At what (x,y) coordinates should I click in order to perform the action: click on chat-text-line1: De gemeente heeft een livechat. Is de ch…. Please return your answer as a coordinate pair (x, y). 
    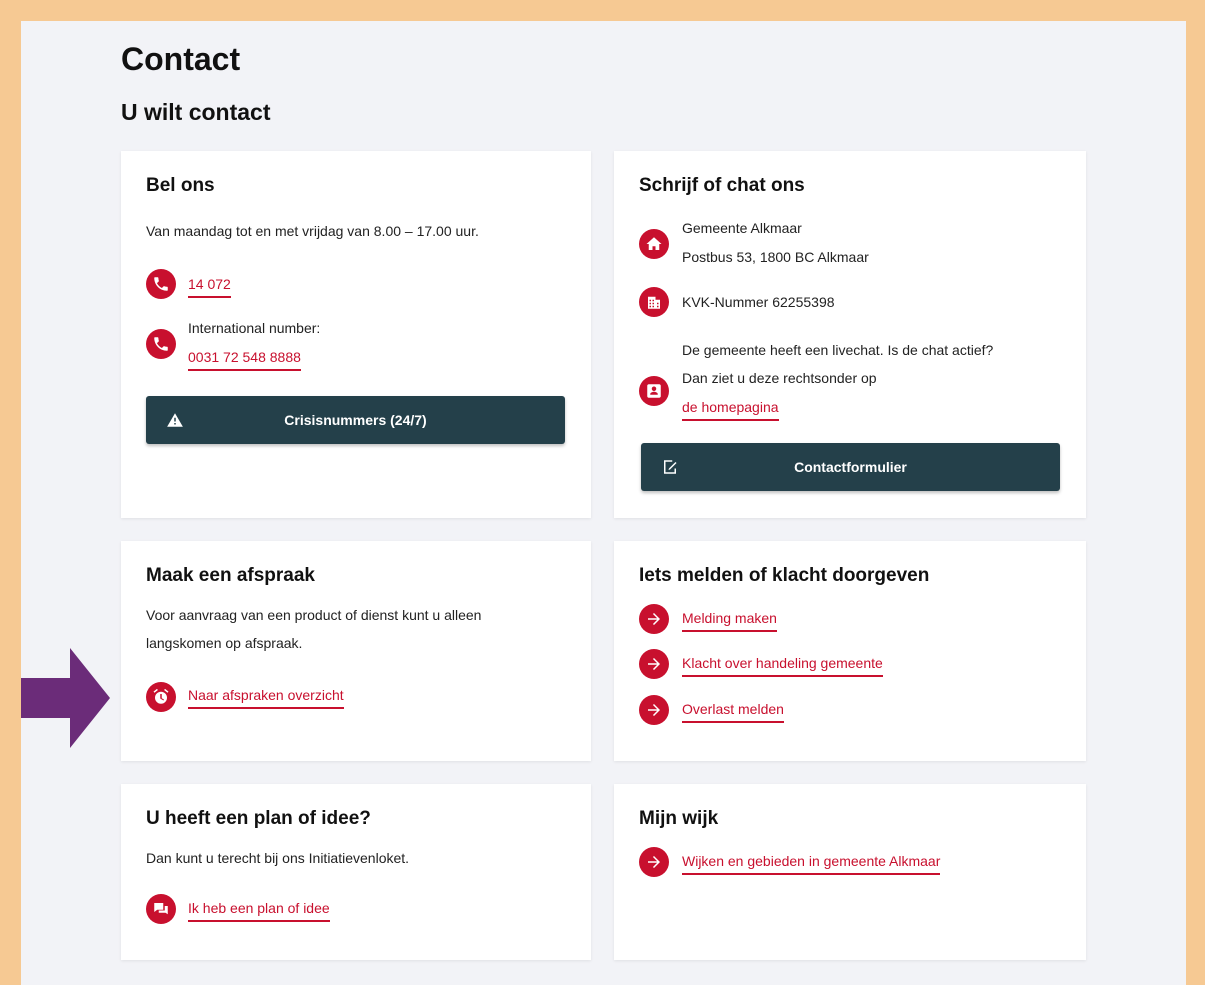
    Looking at the image, I should click on (838, 350).